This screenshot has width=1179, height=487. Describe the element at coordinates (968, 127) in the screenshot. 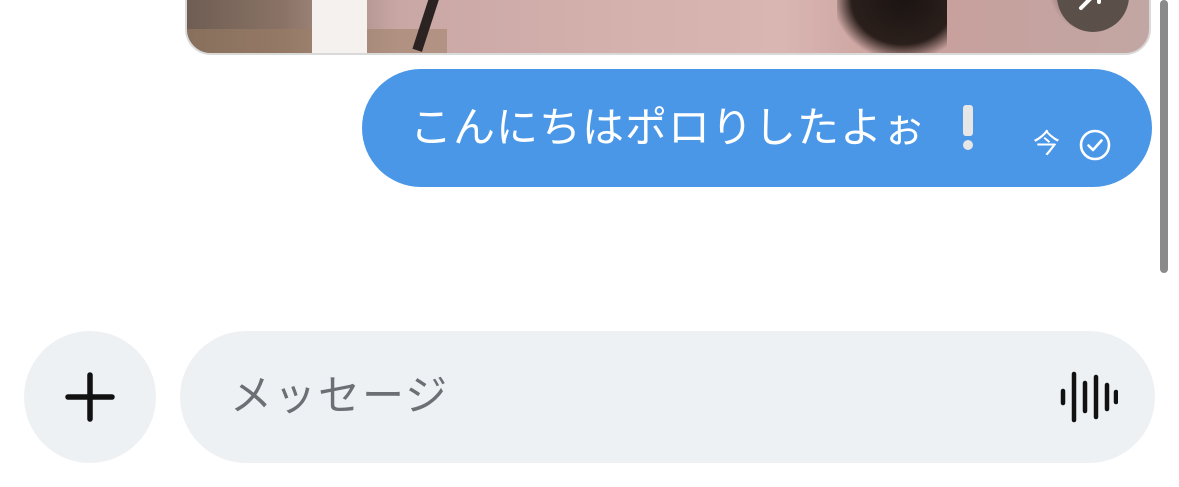

I see `exclamation-emoji` at that location.